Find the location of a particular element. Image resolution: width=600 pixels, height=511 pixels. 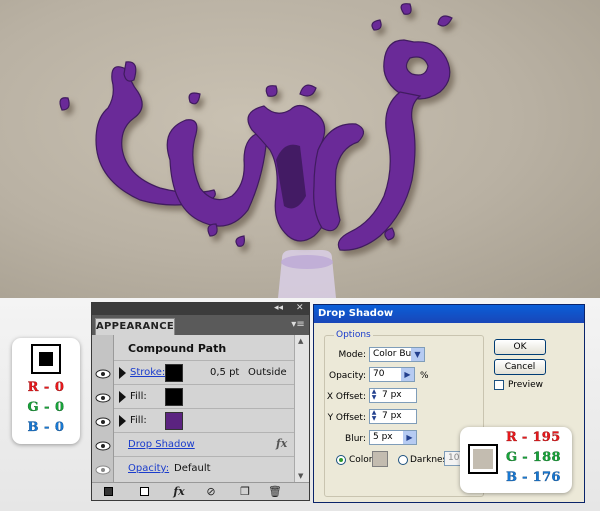

panel-scrollbar: ▲ ▼ is located at coordinates (301, 408).